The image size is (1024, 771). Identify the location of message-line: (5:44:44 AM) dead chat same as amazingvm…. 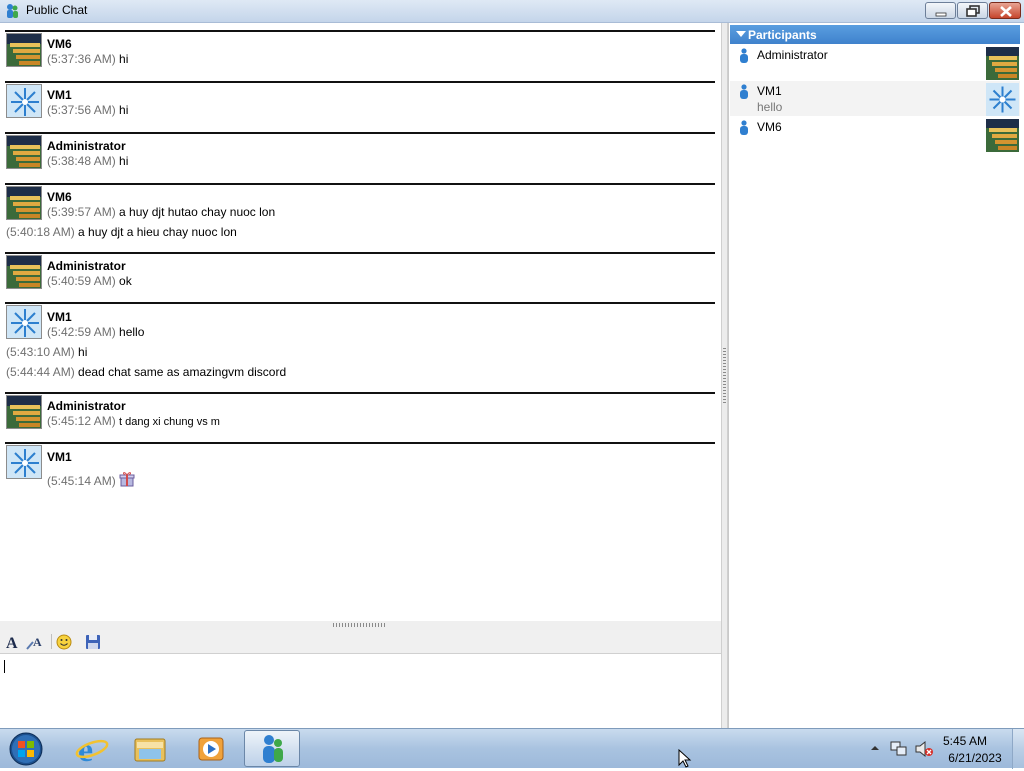
(146, 372).